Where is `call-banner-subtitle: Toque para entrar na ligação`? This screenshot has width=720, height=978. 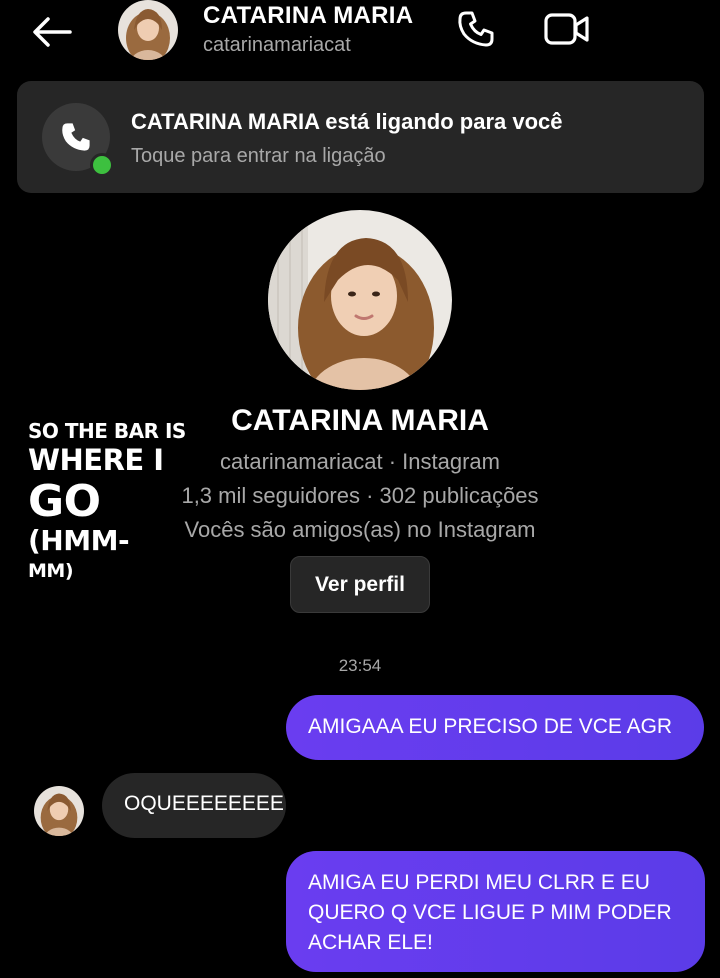 call-banner-subtitle: Toque para entrar na ligação is located at coordinates (258, 156).